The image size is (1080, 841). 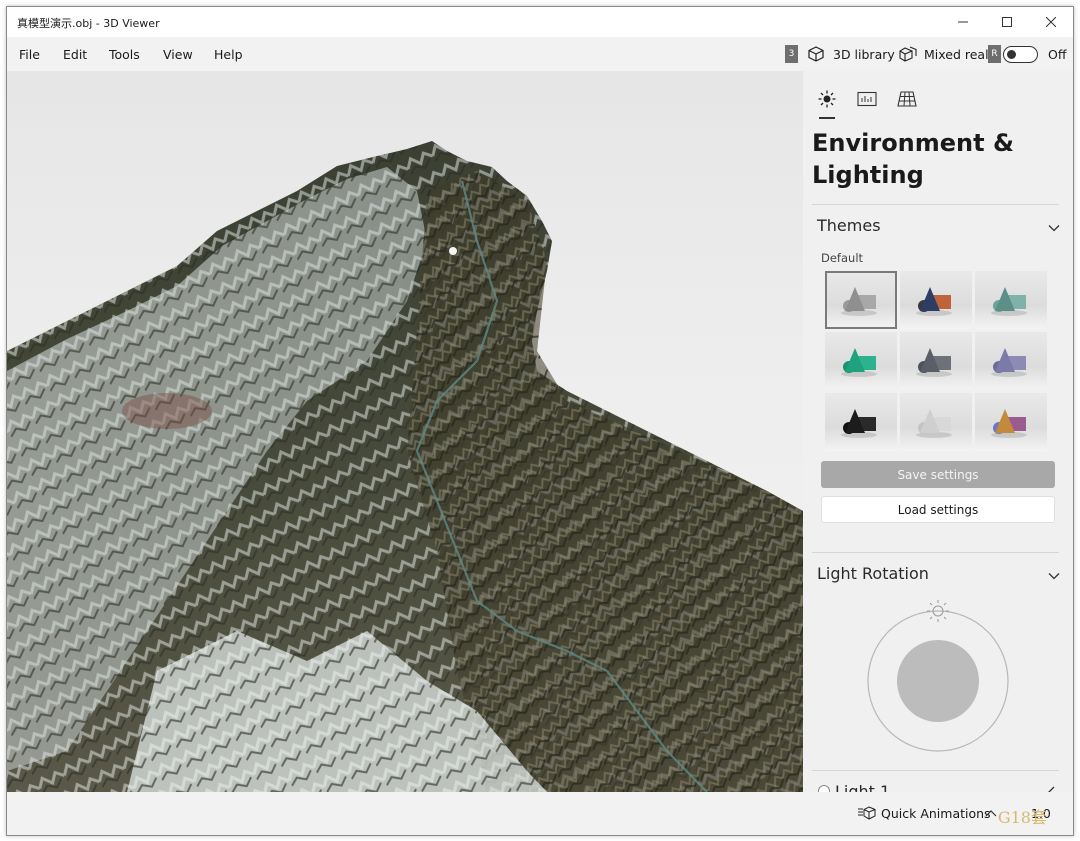 What do you see at coordinates (75, 54) in the screenshot?
I see `menu-edit: Edit` at bounding box center [75, 54].